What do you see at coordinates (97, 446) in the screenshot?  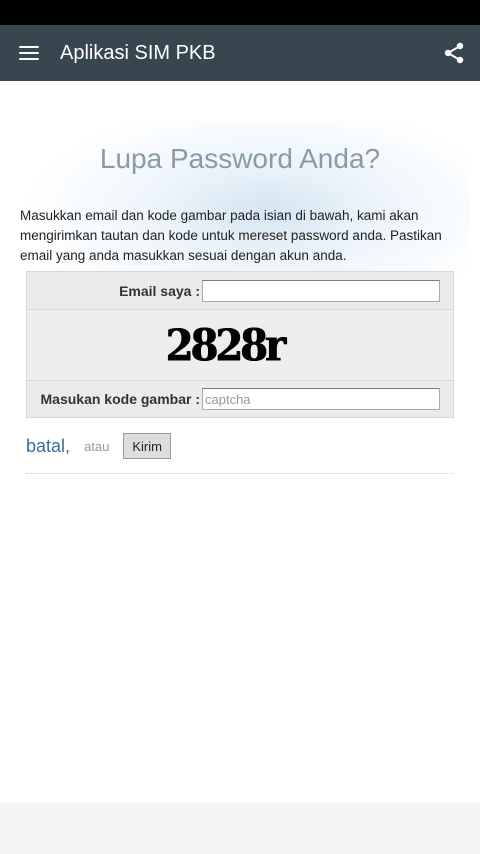 I see `or-text: atau` at bounding box center [97, 446].